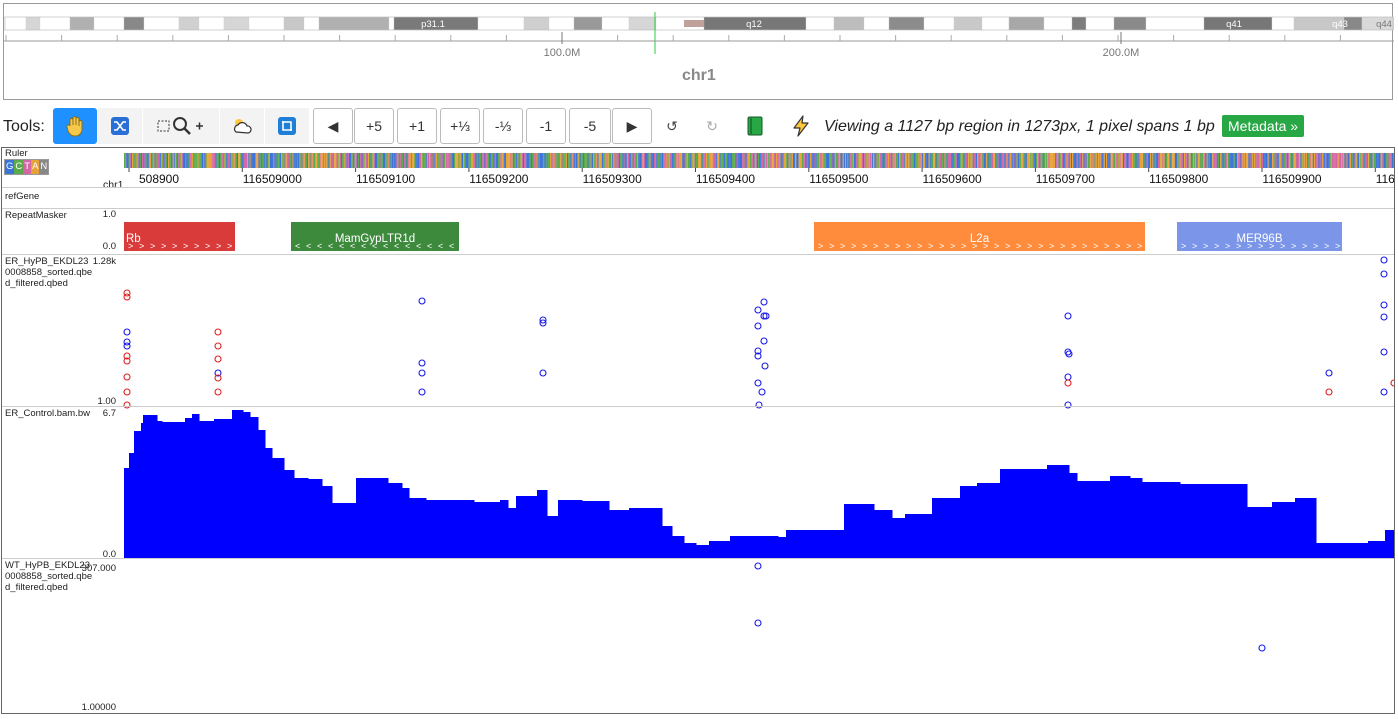 Image resolution: width=1398 pixels, height=719 pixels. Describe the element at coordinates (75, 126) in the screenshot. I see `drag-tool-button` at that location.